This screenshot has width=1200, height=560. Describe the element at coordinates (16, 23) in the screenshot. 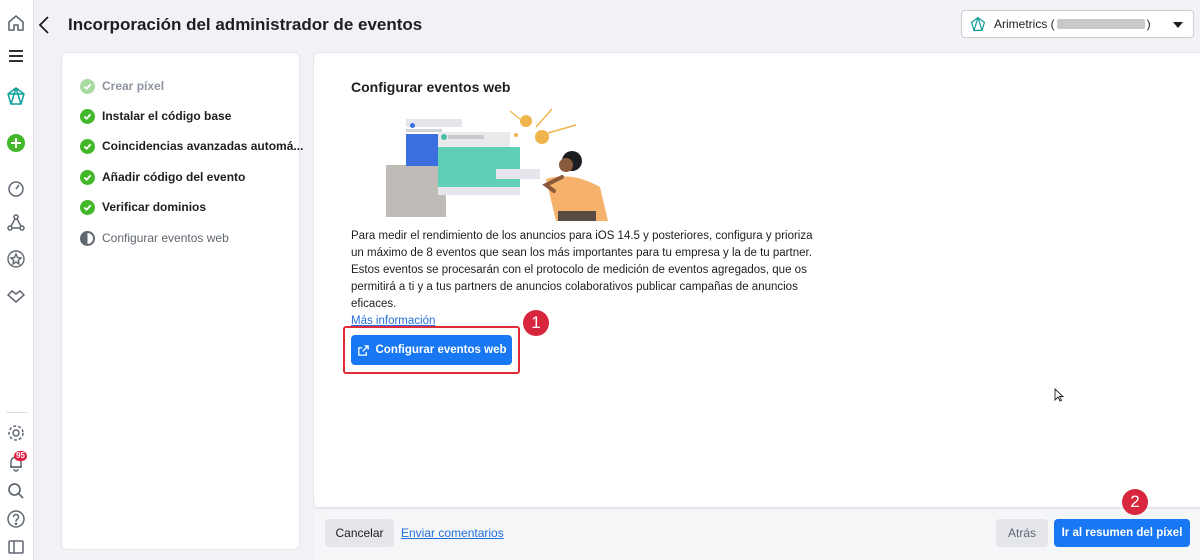

I see `home-icon` at that location.